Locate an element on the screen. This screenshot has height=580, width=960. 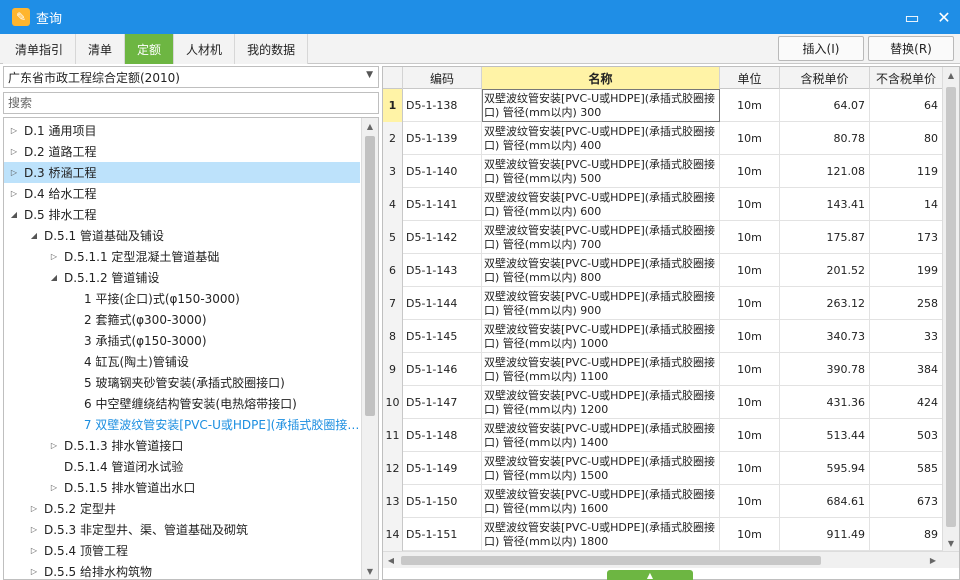
cell-price-notax: 503 is located at coordinates (906, 435).